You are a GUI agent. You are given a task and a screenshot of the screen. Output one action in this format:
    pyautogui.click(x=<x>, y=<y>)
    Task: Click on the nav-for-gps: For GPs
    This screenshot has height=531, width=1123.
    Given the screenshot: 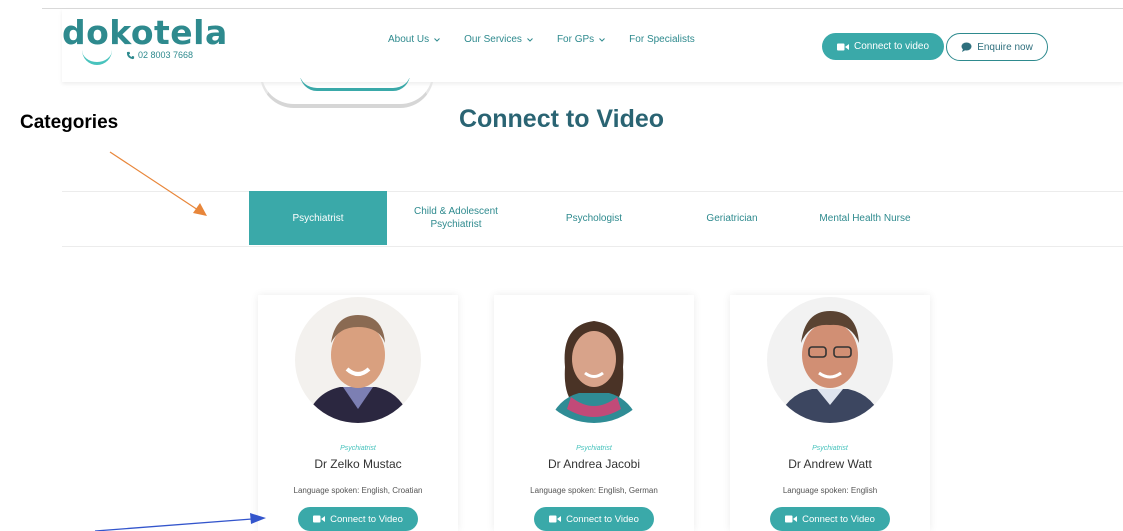 What is the action you would take?
    pyautogui.click(x=581, y=39)
    